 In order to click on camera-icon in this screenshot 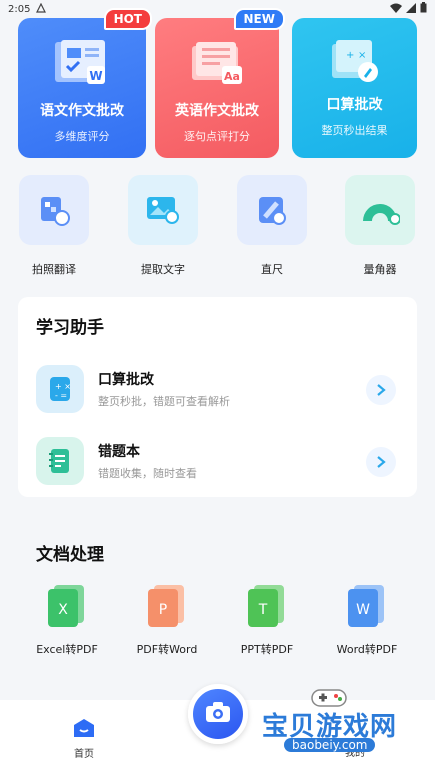, I will do `click(218, 714)`.